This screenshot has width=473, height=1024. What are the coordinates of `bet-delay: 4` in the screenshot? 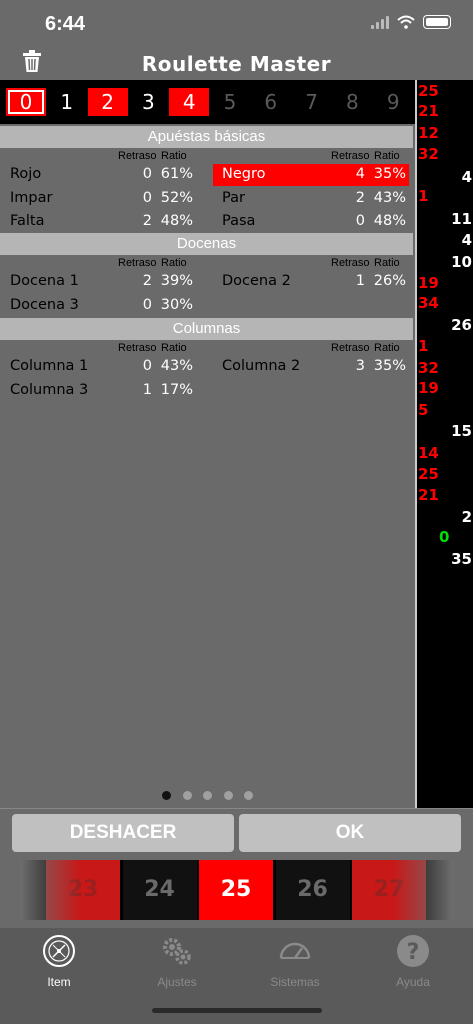 It's located at (360, 174).